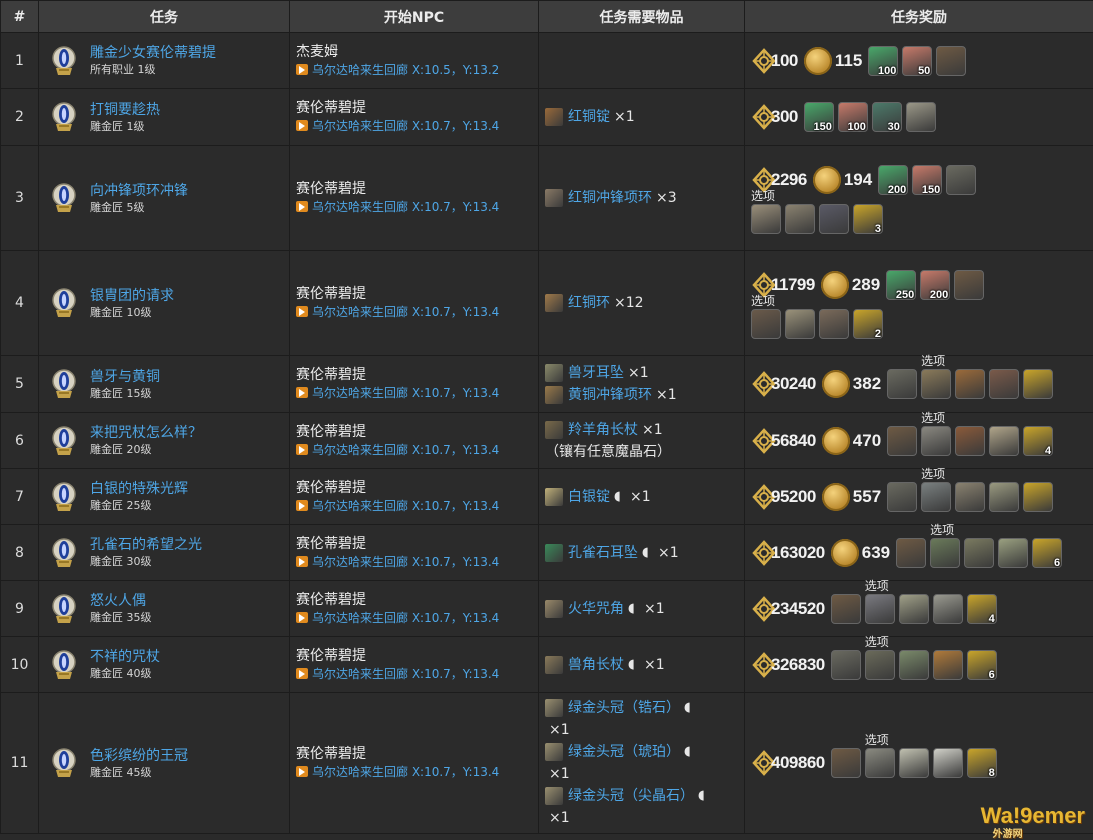 This screenshot has height=840, width=1093. I want to click on item-name-link: 羚羊角长杖, so click(603, 430).